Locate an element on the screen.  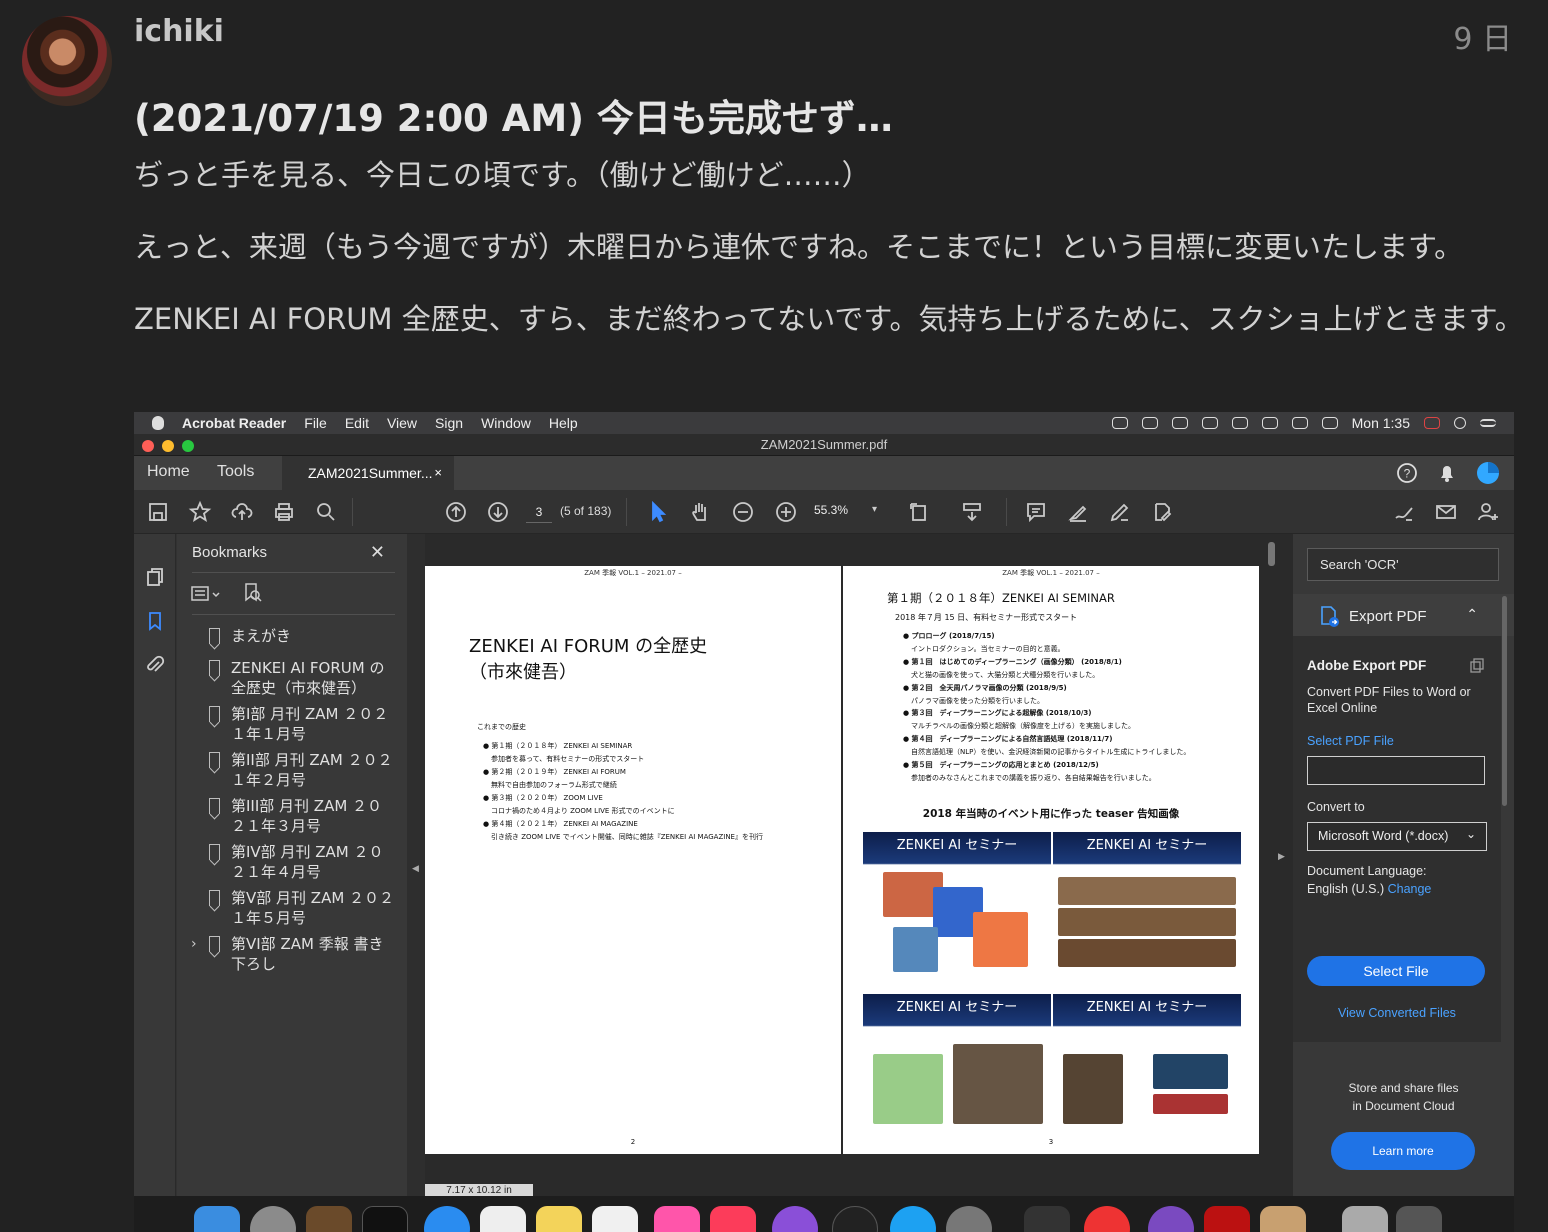
tools-pane-scrollbar is located at coordinates (1505, 818).